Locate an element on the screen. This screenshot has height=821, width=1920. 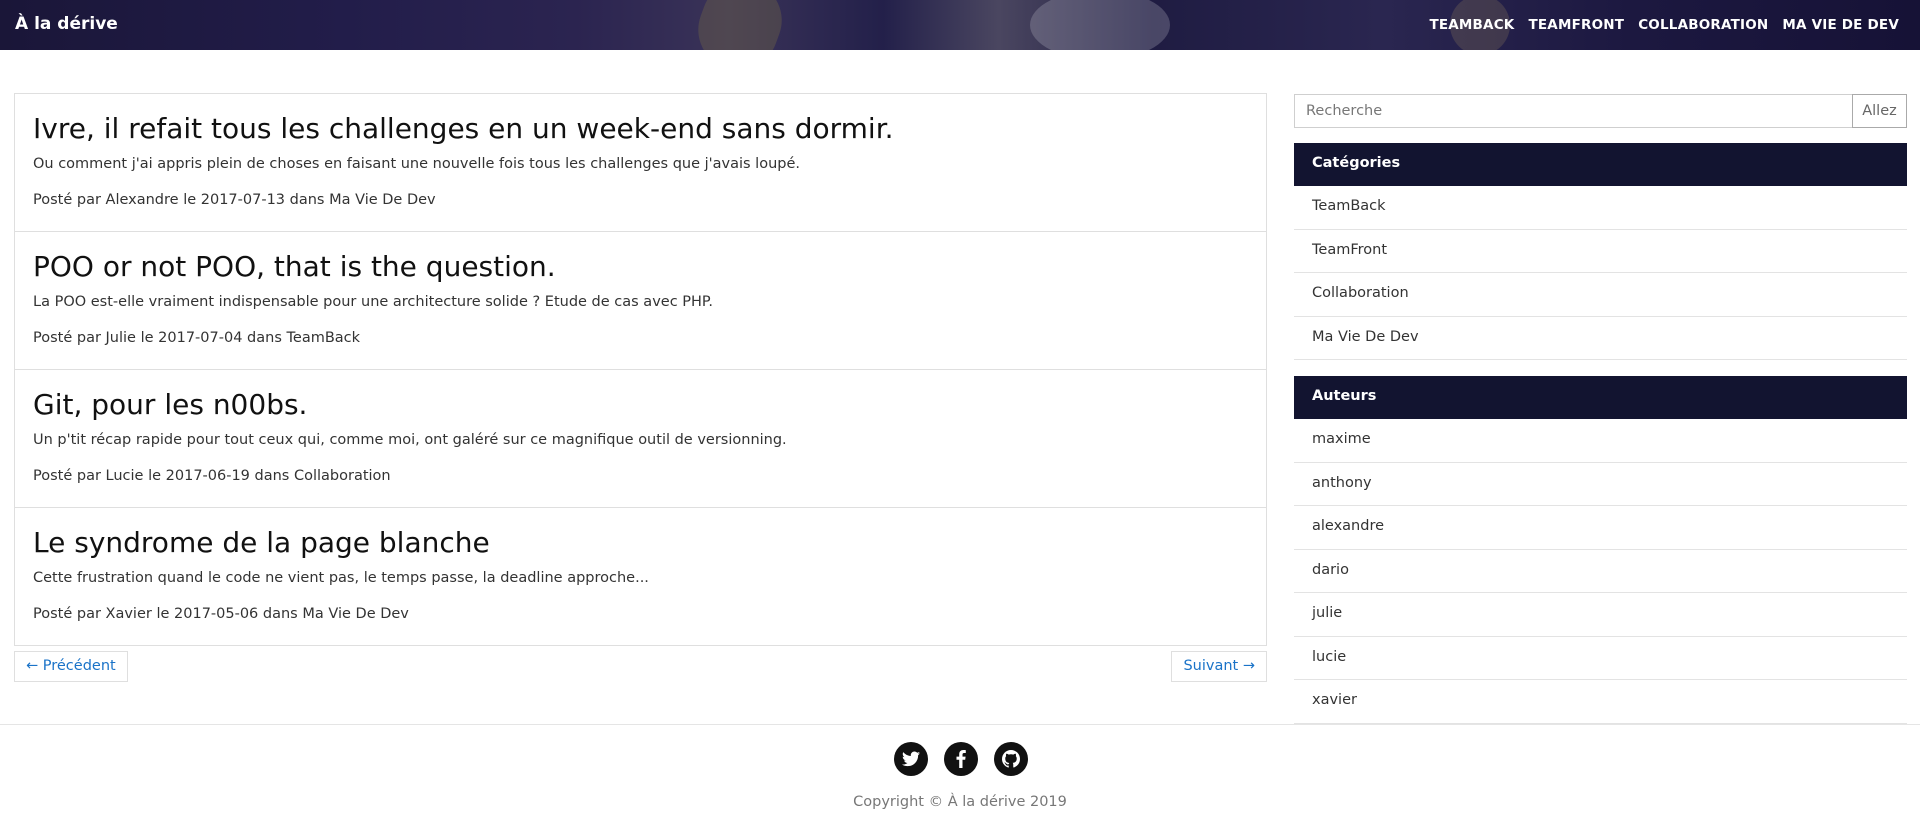
next-page-button: Suivant → is located at coordinates (1219, 666).